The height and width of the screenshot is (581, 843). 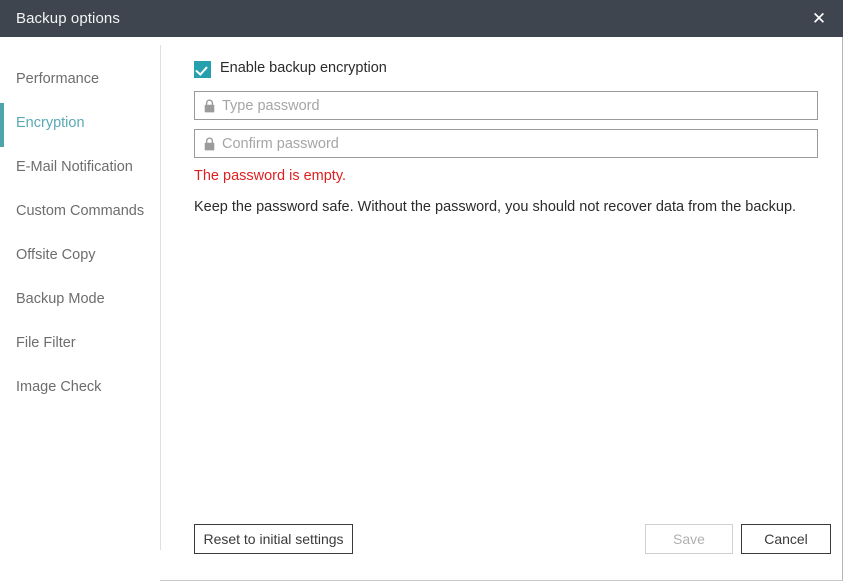 What do you see at coordinates (421, 18) in the screenshot?
I see `title-bar: Backup options ✕` at bounding box center [421, 18].